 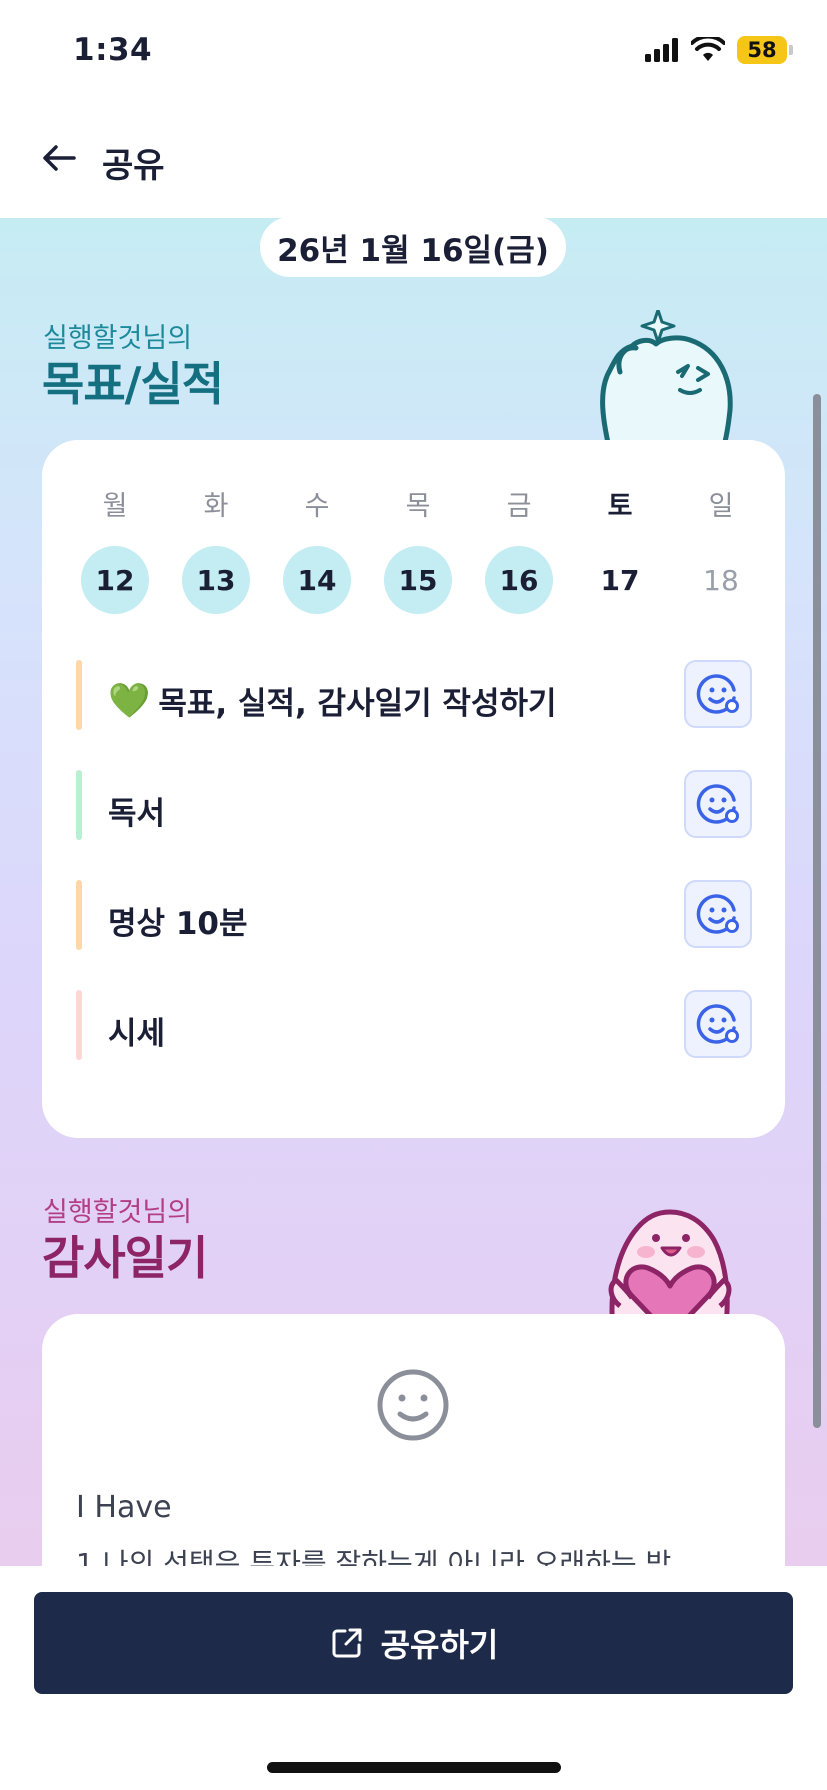 I want to click on status-icons: 58, so click(x=719, y=50).